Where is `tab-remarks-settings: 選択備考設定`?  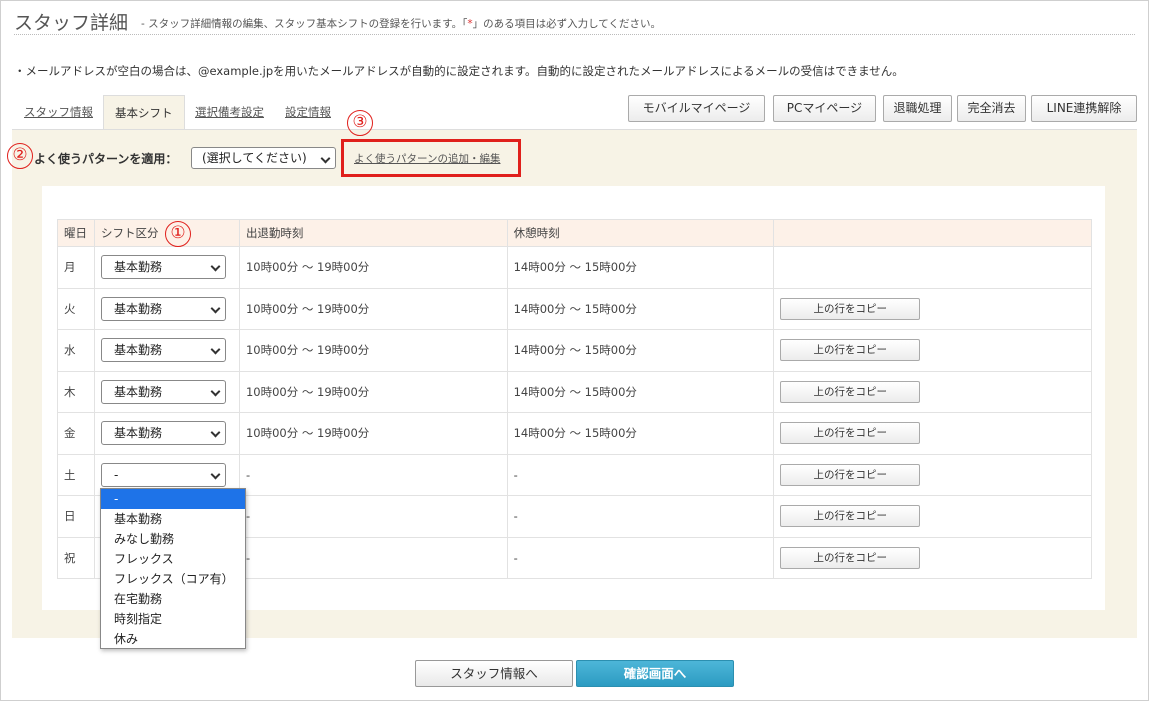 tab-remarks-settings: 選択備考設定 is located at coordinates (229, 112).